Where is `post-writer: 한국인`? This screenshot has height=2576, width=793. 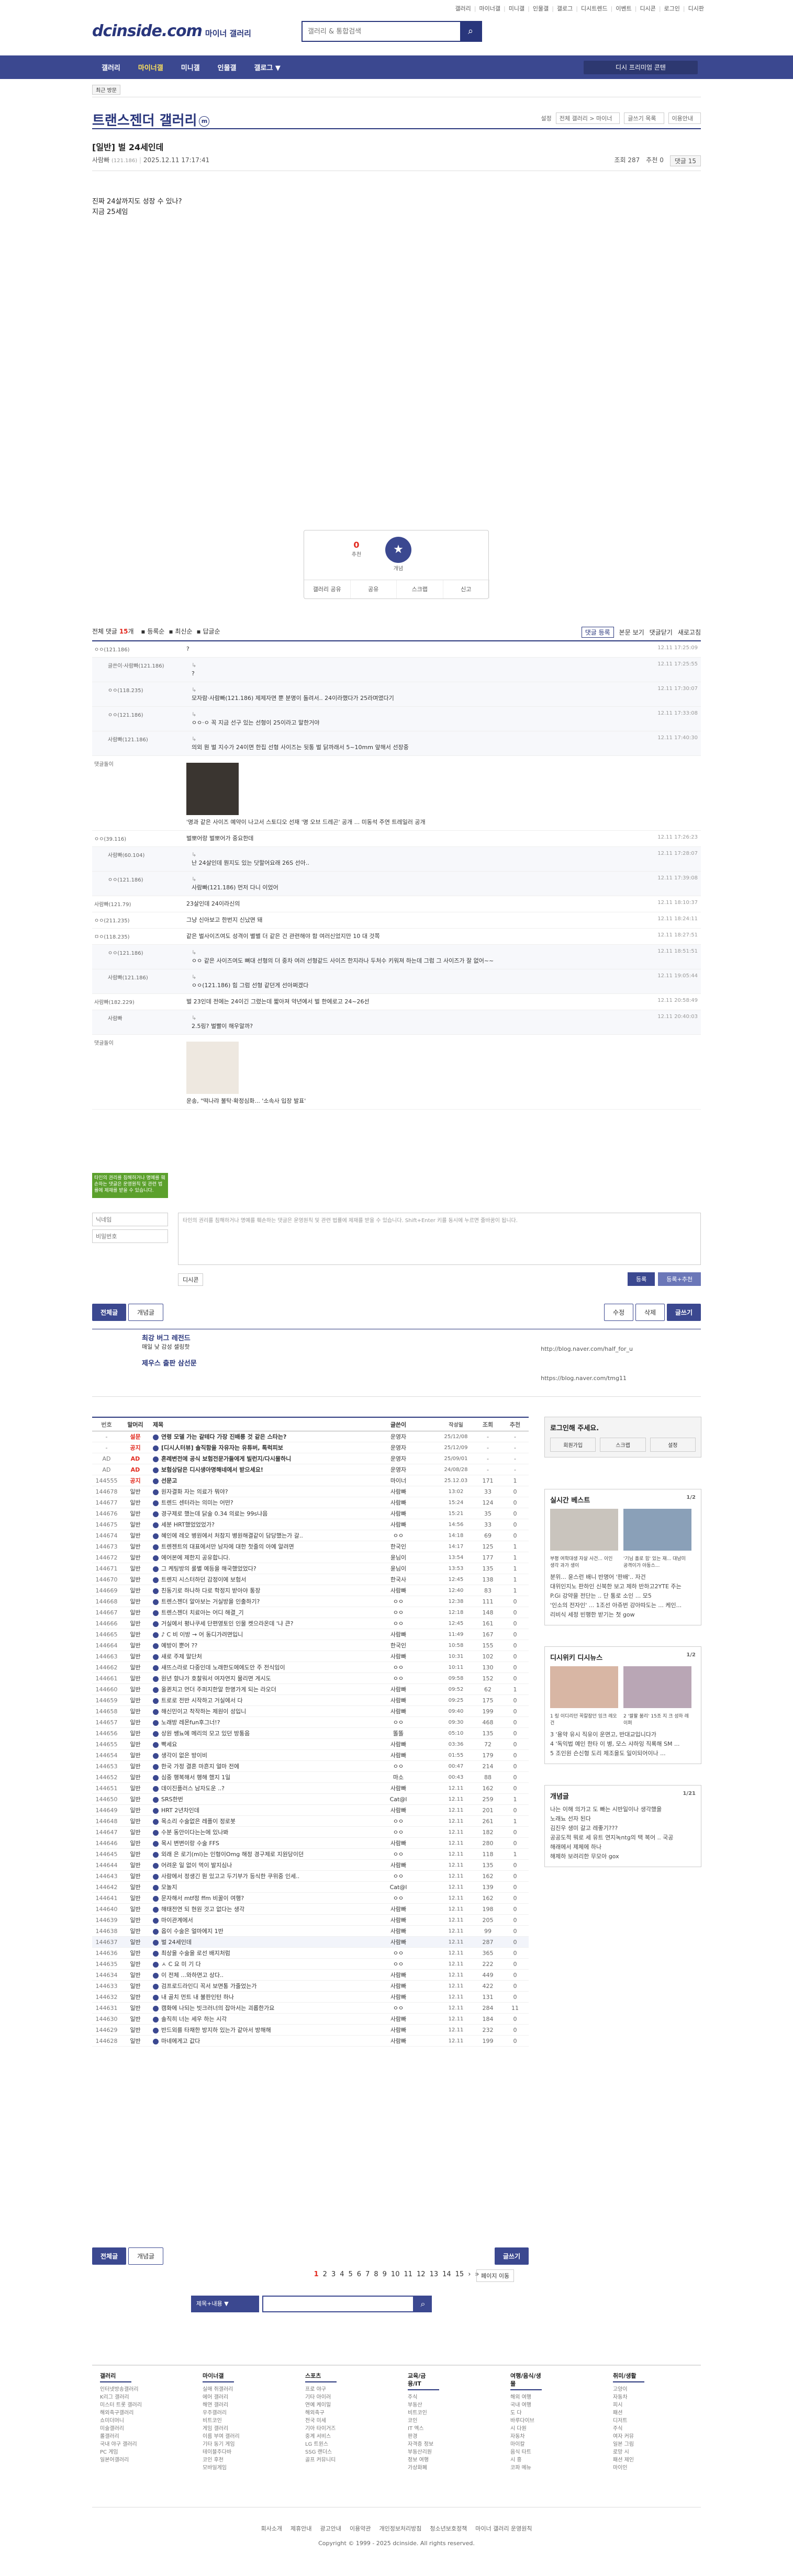 post-writer: 한국인 is located at coordinates (398, 1645).